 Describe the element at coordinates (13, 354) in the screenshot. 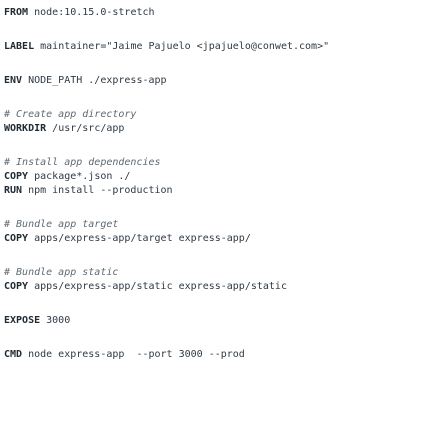

I see `cmd-keyword: CMD` at that location.